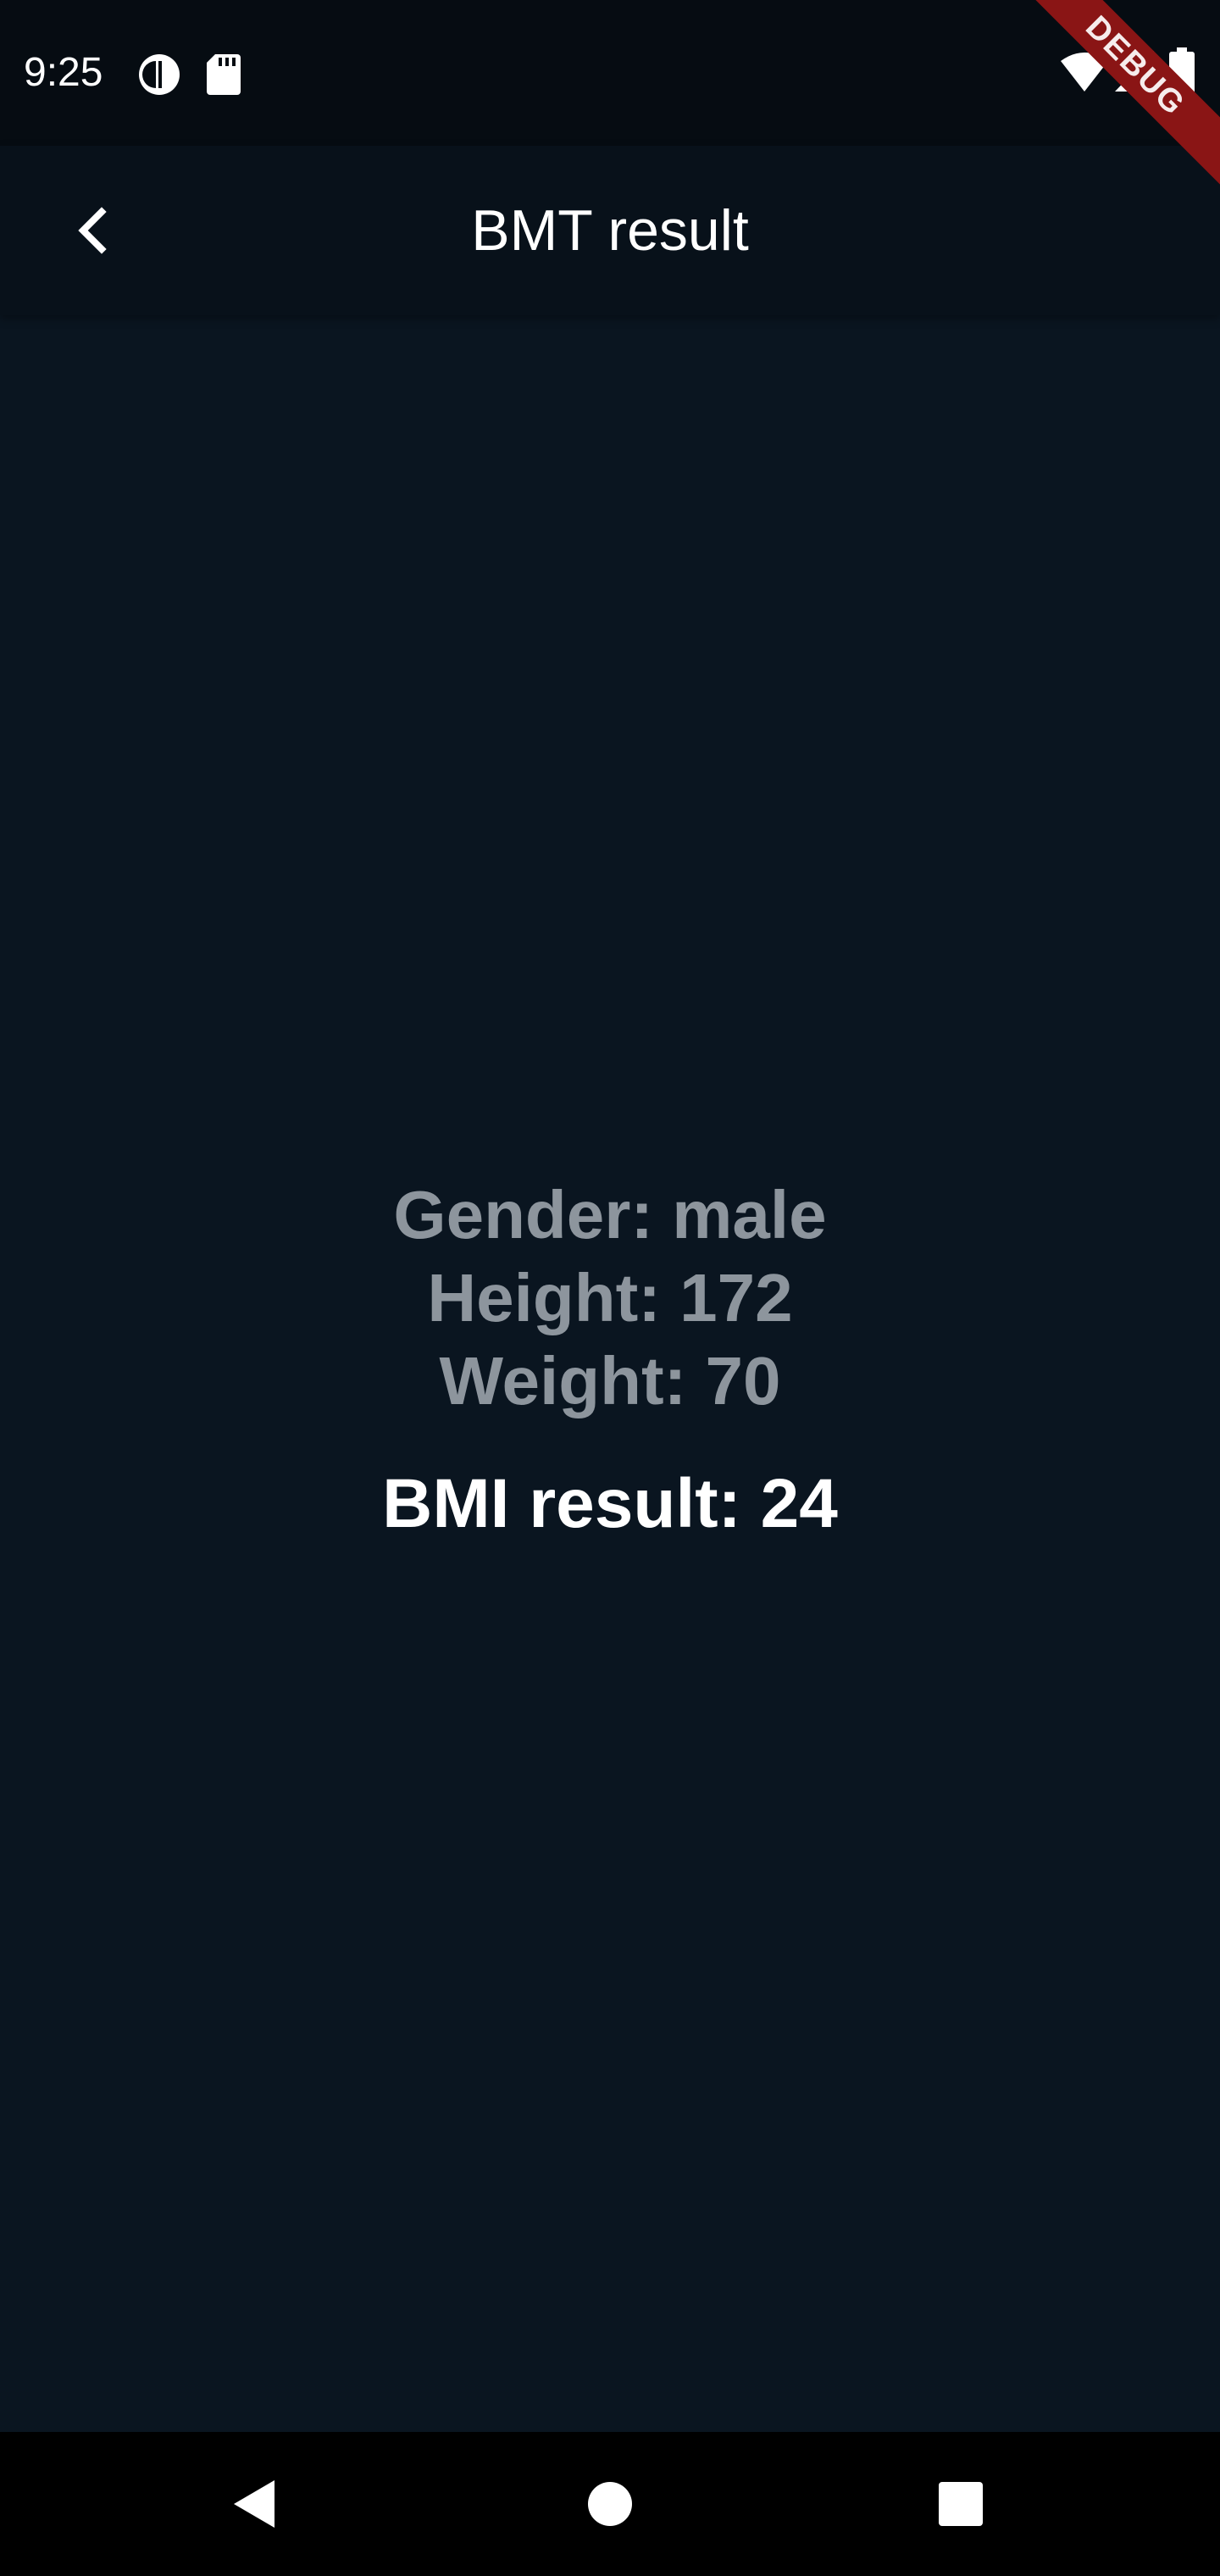  Describe the element at coordinates (224, 74) in the screenshot. I see `sd-card-icon` at that location.